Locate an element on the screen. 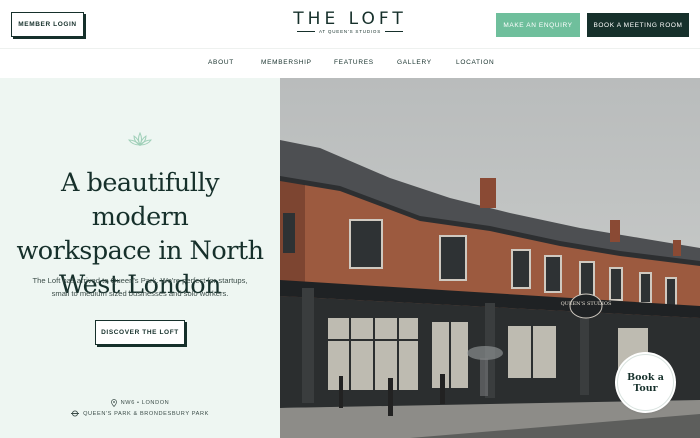 The height and width of the screenshot is (438, 700). nav-item-about: ABOUT is located at coordinates (221, 62).